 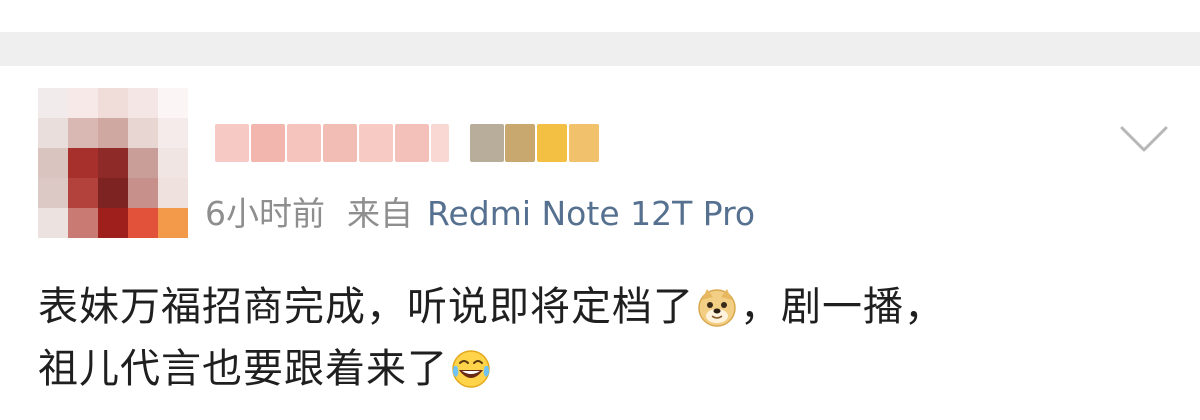 What do you see at coordinates (600, 49) in the screenshot?
I see `feed-divider` at bounding box center [600, 49].